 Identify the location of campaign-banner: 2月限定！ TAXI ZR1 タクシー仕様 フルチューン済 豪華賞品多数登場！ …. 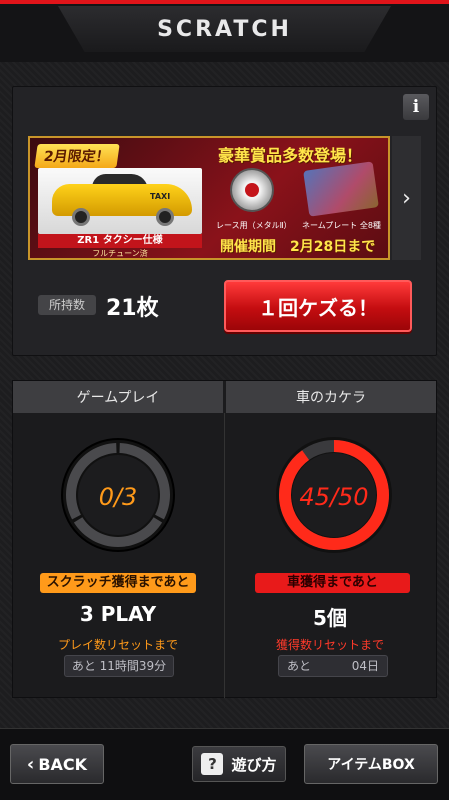
(209, 198).